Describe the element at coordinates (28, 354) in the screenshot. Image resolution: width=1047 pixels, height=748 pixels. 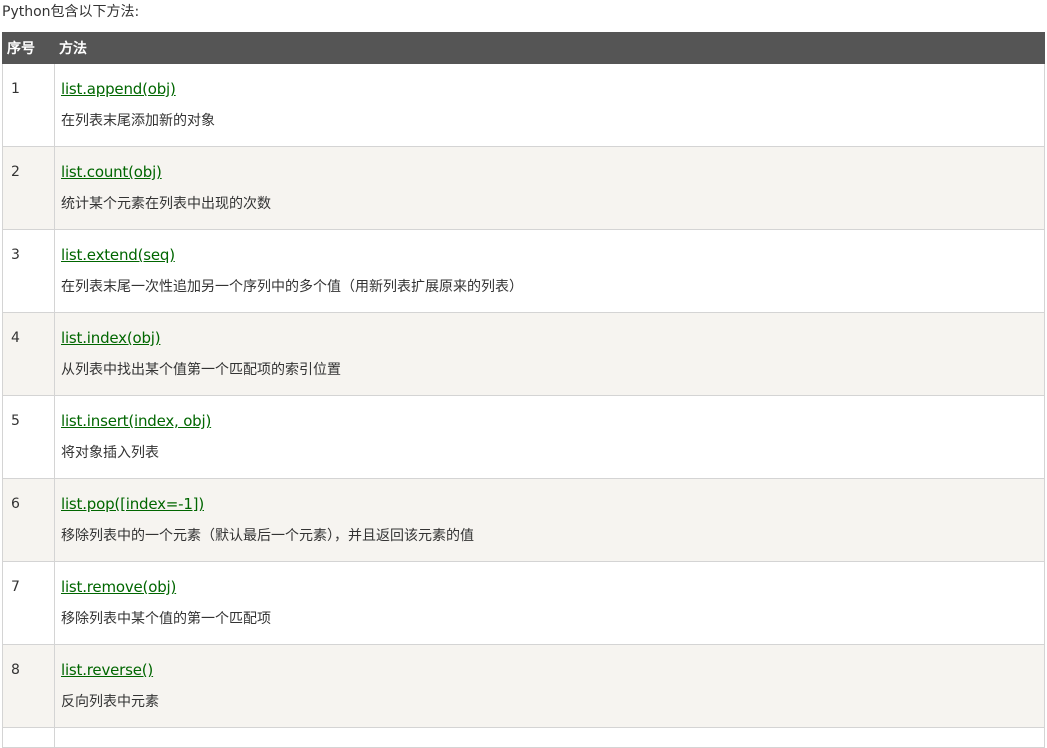
I see `row-number: 4` at that location.